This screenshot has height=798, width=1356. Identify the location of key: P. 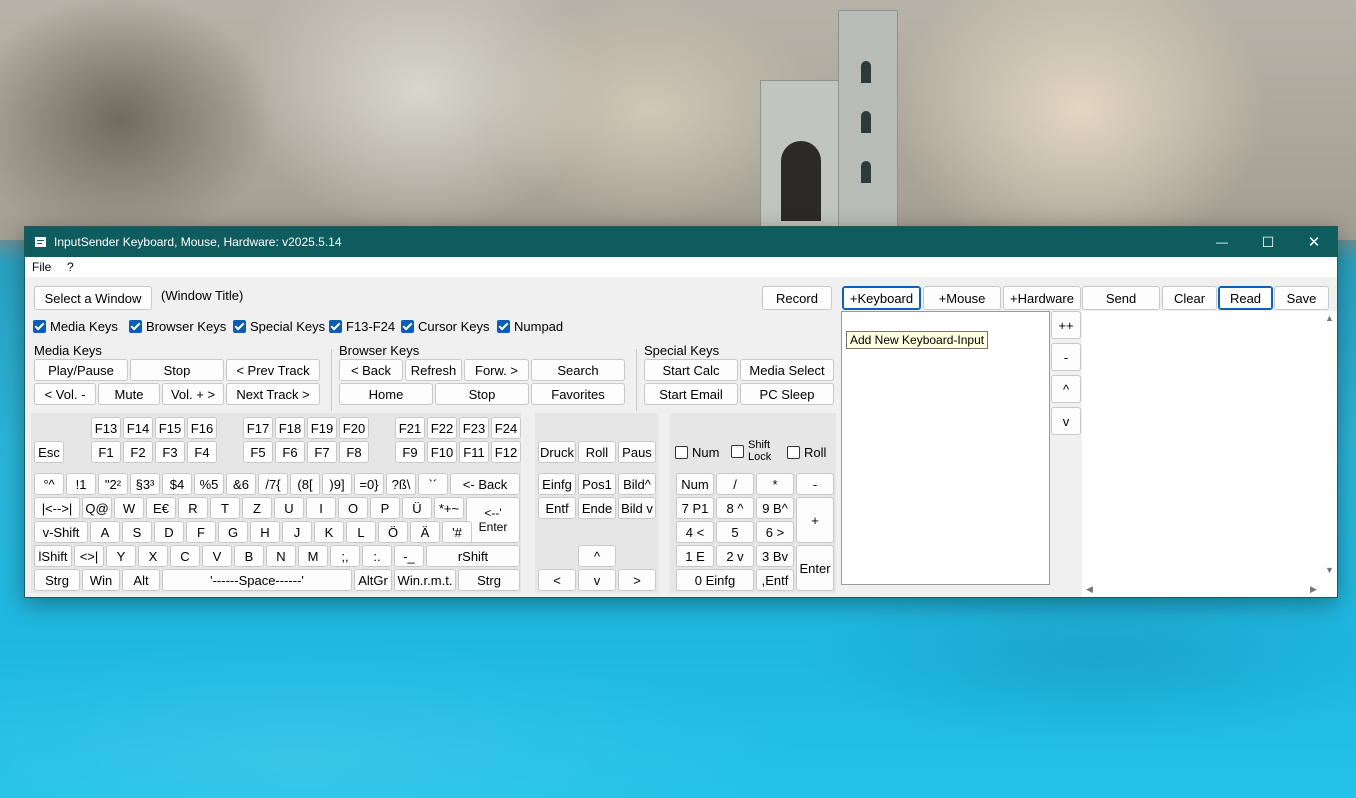
(385, 508).